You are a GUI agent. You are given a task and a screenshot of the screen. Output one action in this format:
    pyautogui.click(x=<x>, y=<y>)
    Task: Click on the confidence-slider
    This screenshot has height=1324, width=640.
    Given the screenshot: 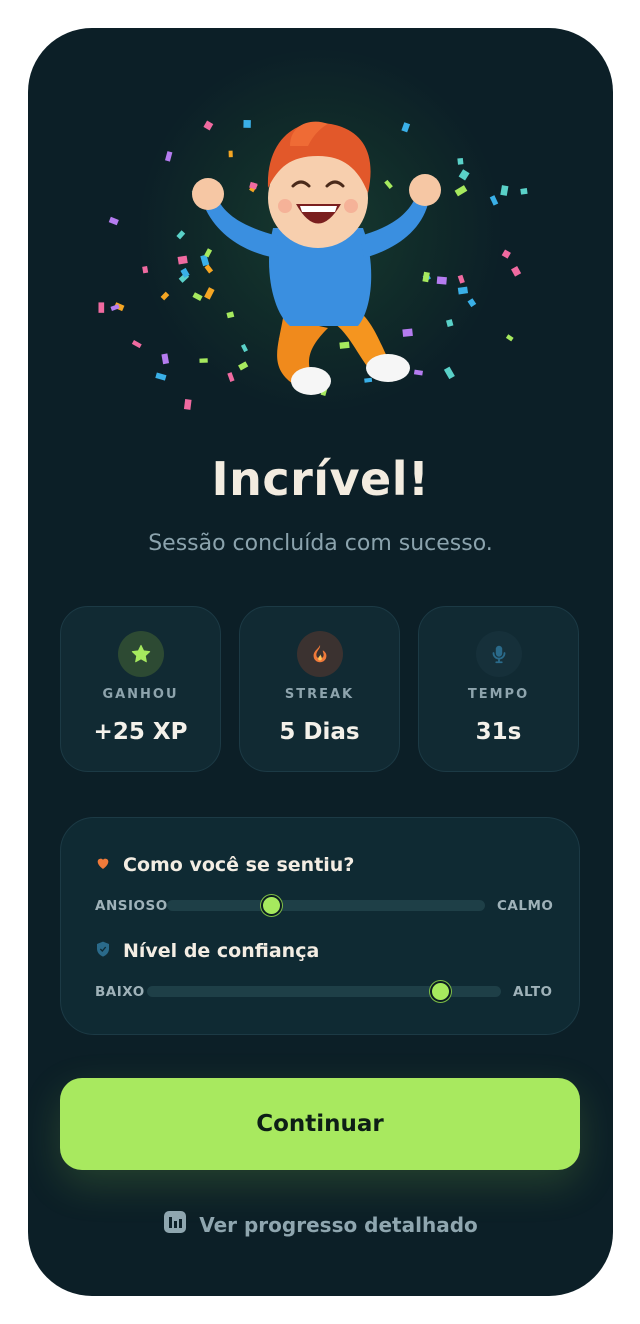 What is the action you would take?
    pyautogui.click(x=324, y=991)
    